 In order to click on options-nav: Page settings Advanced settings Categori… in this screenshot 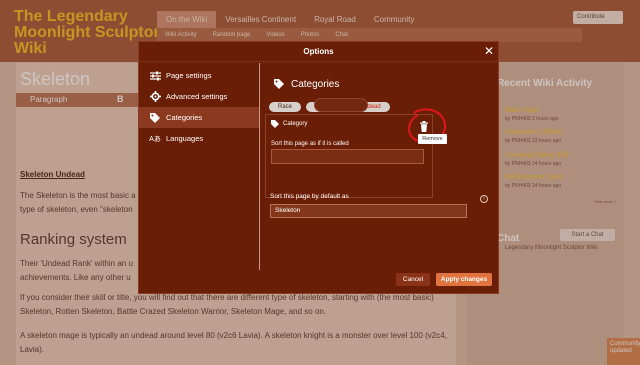, I will do `click(199, 166)`.